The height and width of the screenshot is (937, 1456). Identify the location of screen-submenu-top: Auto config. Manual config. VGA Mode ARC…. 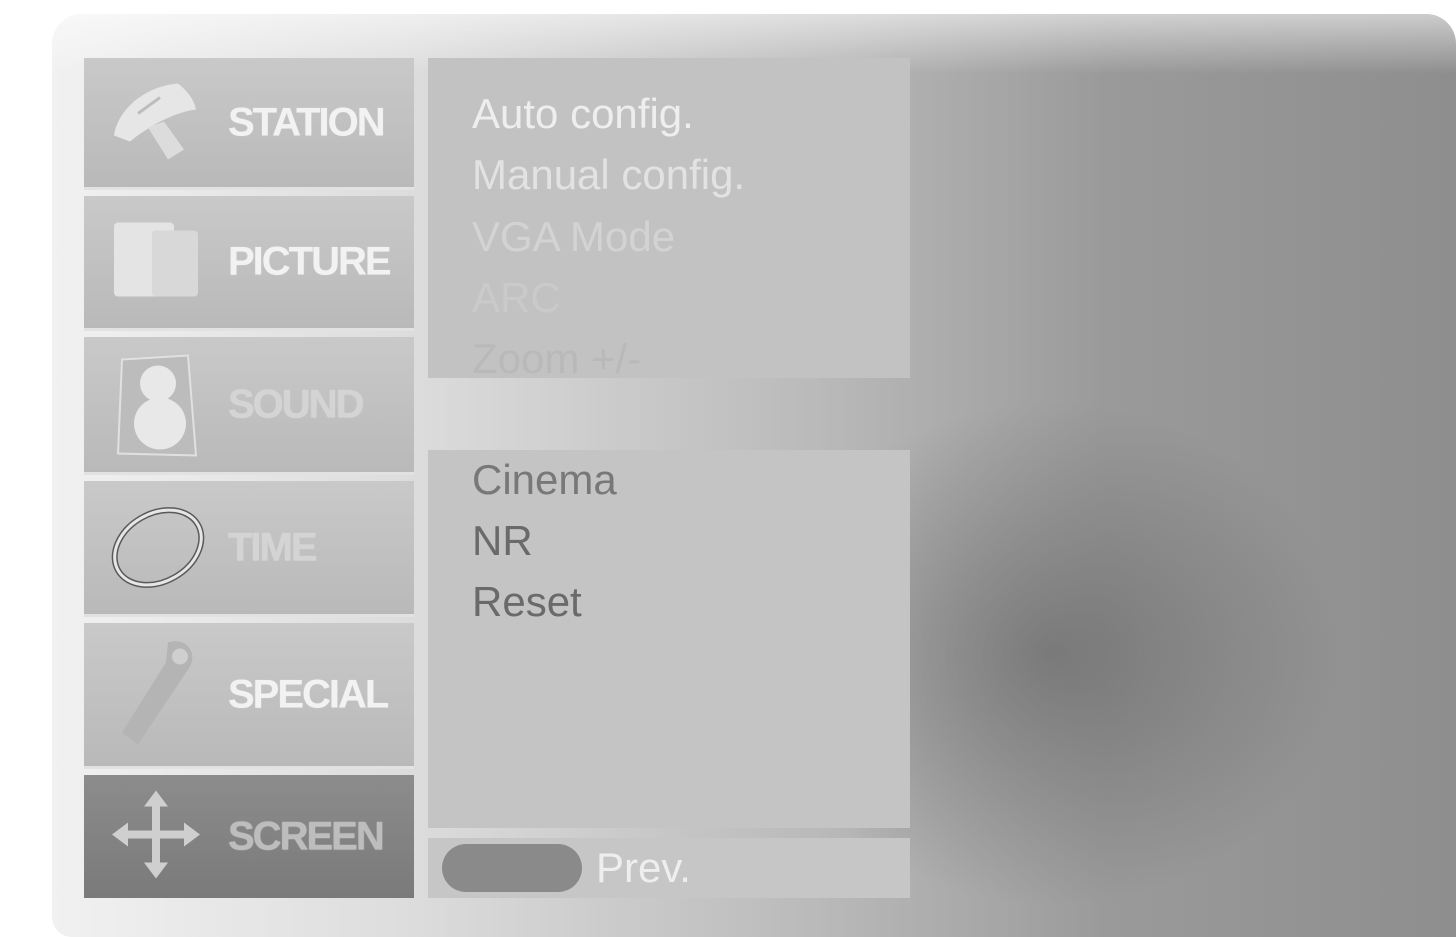
(669, 220).